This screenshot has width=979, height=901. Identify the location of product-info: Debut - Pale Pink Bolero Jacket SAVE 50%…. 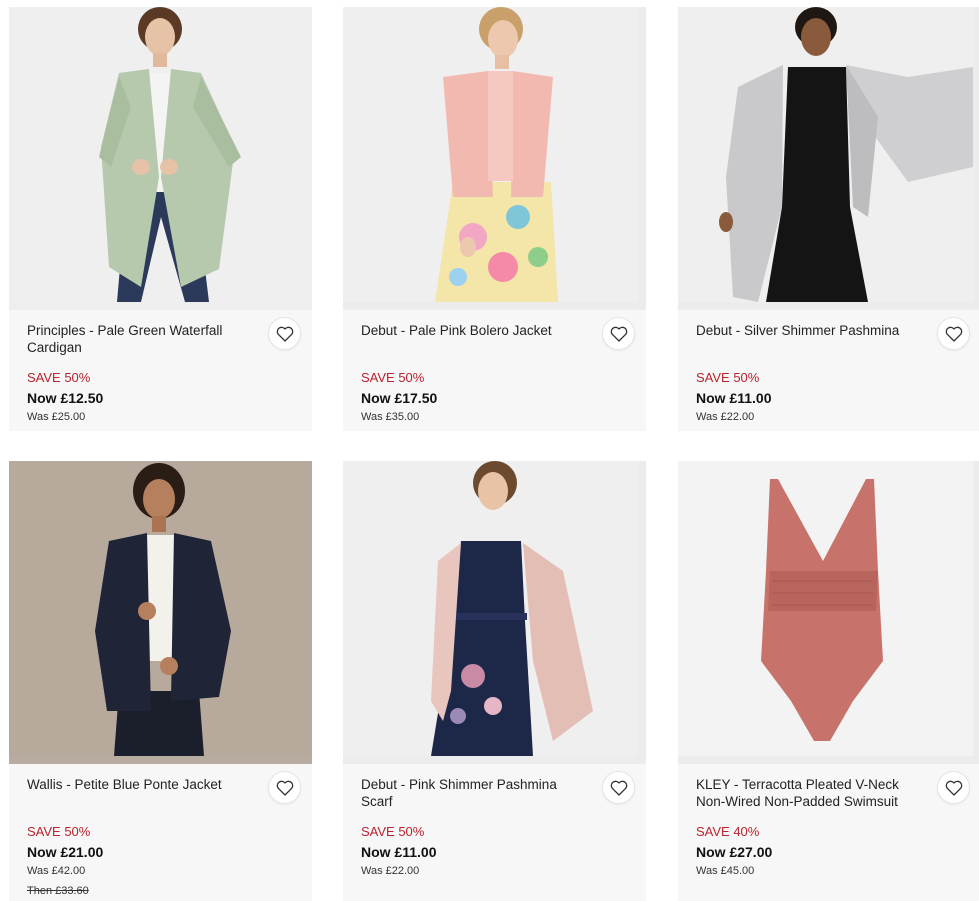
(494, 370).